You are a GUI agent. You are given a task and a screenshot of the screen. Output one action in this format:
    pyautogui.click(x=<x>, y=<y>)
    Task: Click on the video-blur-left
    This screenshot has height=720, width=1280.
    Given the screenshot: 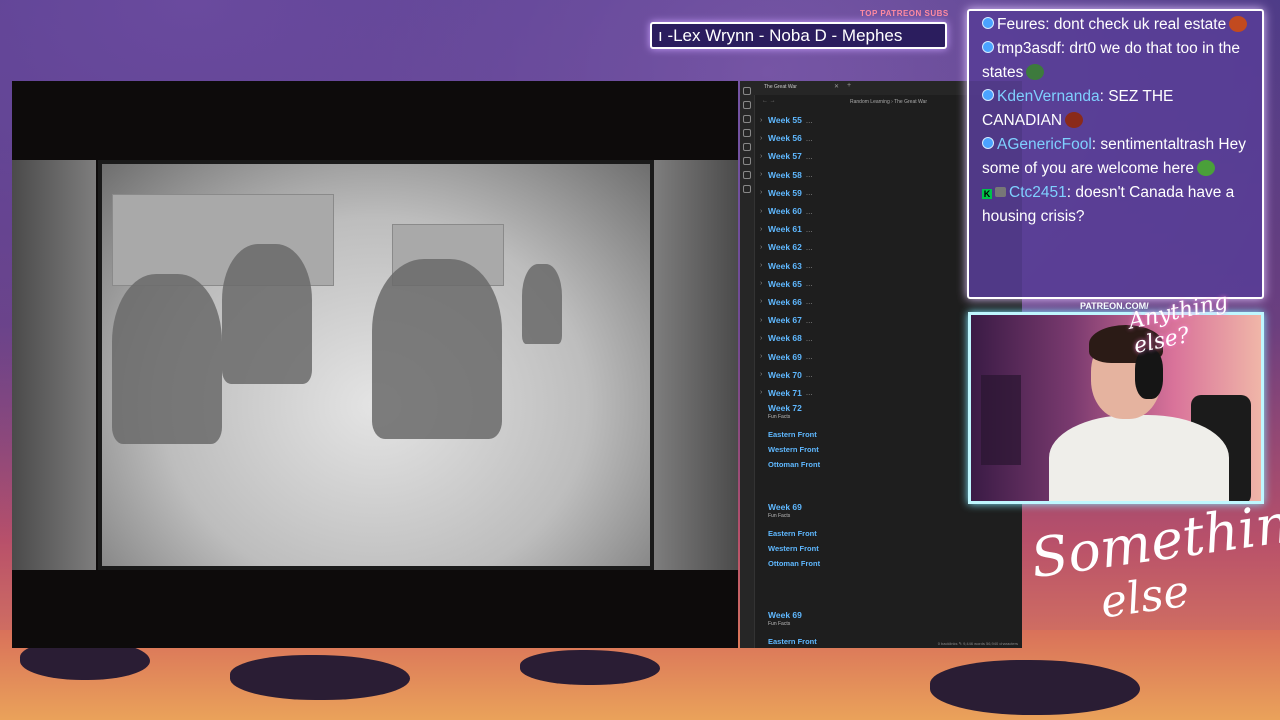 What is the action you would take?
    pyautogui.click(x=54, y=365)
    